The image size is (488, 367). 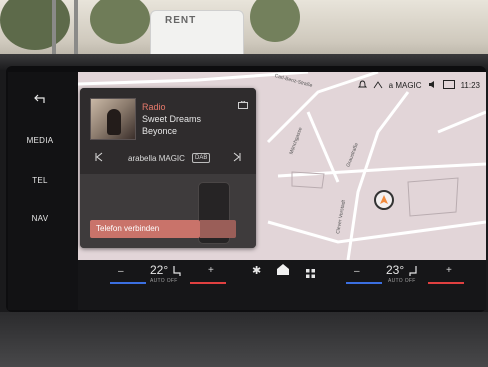 I want to click on van-sign: RENT, so click(x=181, y=20).